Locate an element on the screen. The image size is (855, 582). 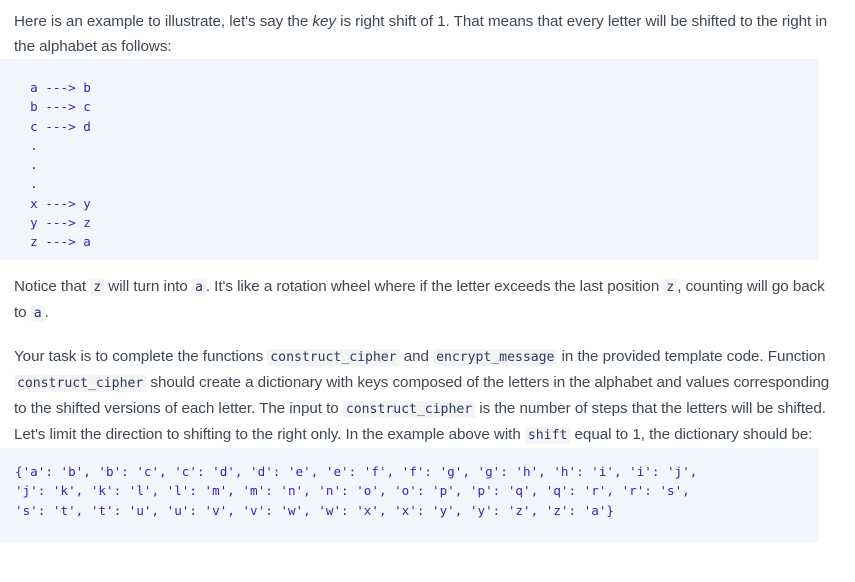
paragraph-task-text-2: and is located at coordinates (416, 356).